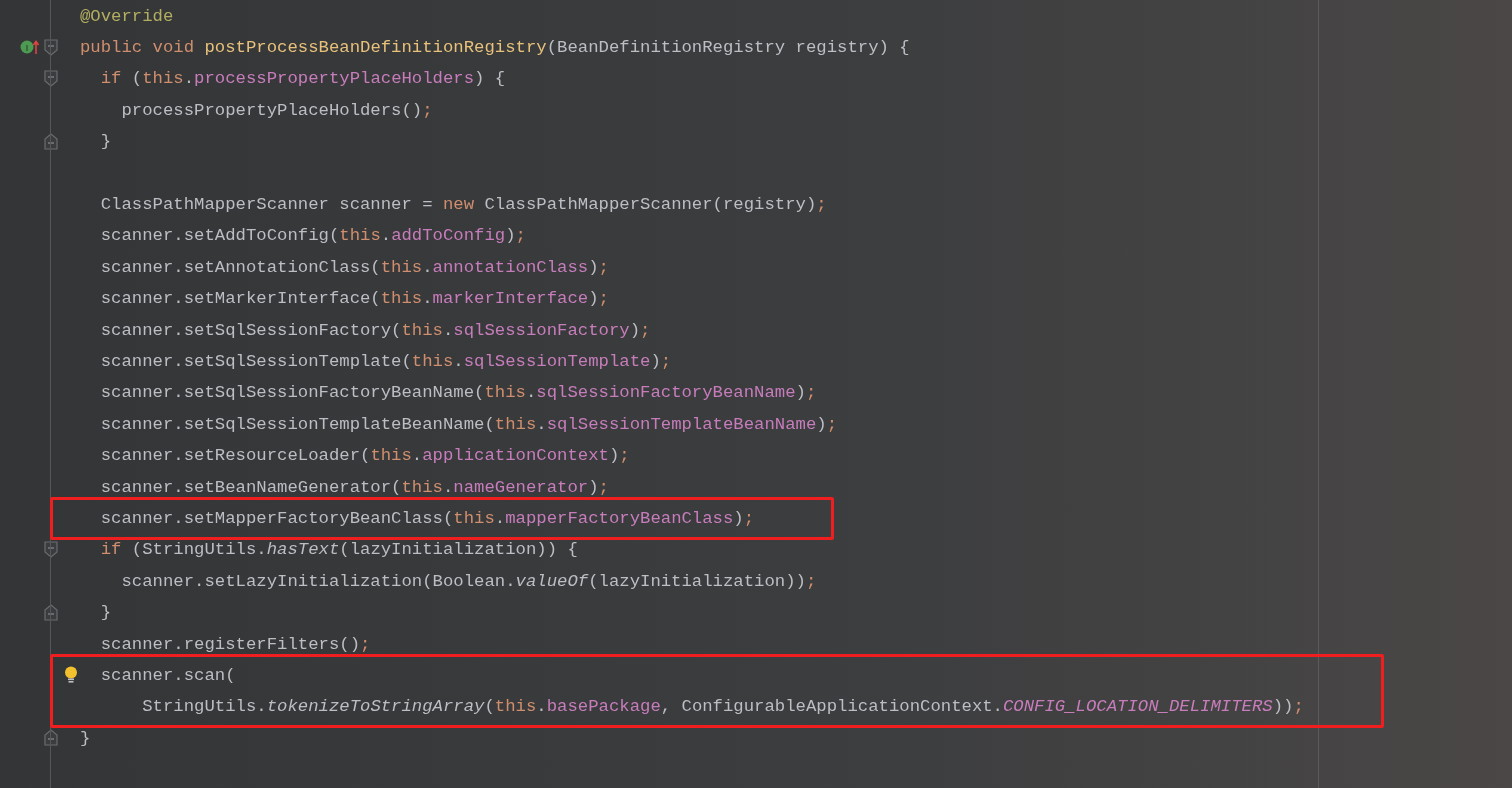 The height and width of the screenshot is (788, 1512). I want to click on code-line: scanner.setLazyInitialization(Boolean.valueOf(lazyInitialization));, so click(468, 581).